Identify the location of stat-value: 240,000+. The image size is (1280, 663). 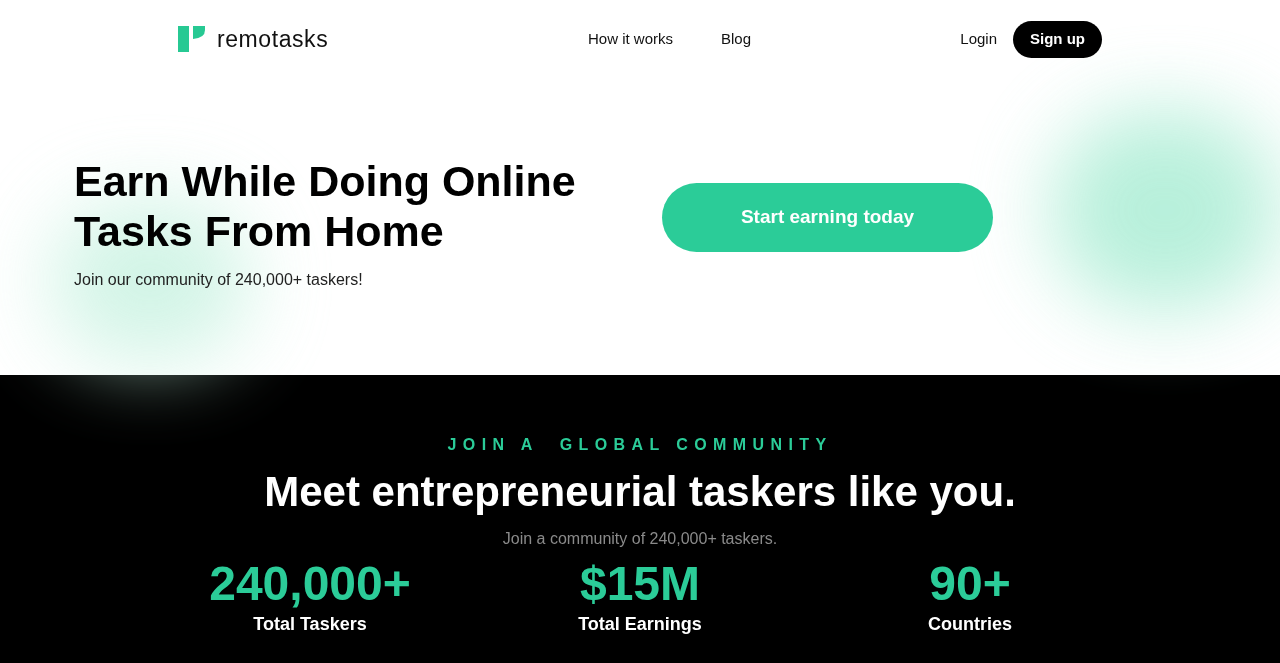
(310, 584).